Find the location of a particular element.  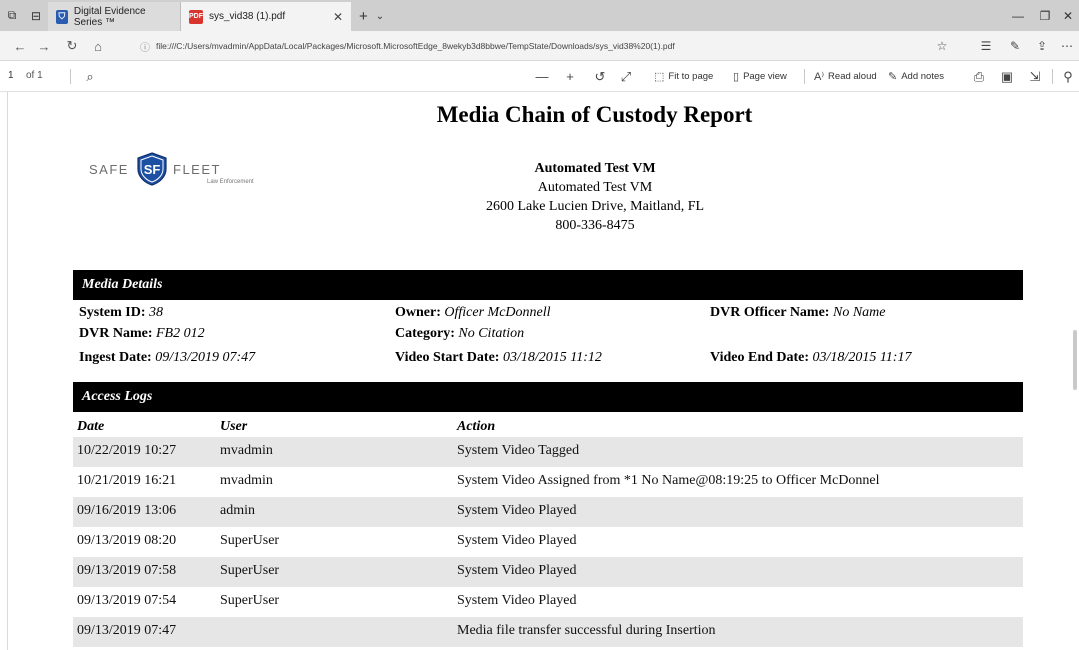

read-aloud-icon: A⁾ is located at coordinates (819, 77).